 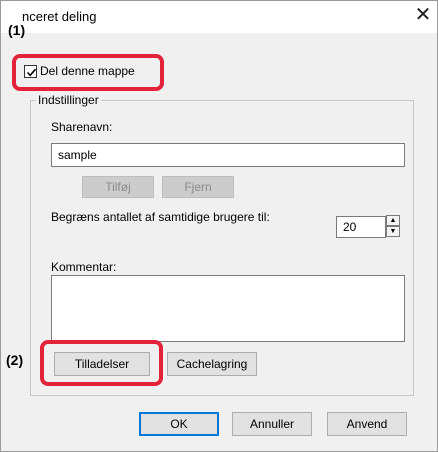 I want to click on spin-down-icon: ▼, so click(x=393, y=231).